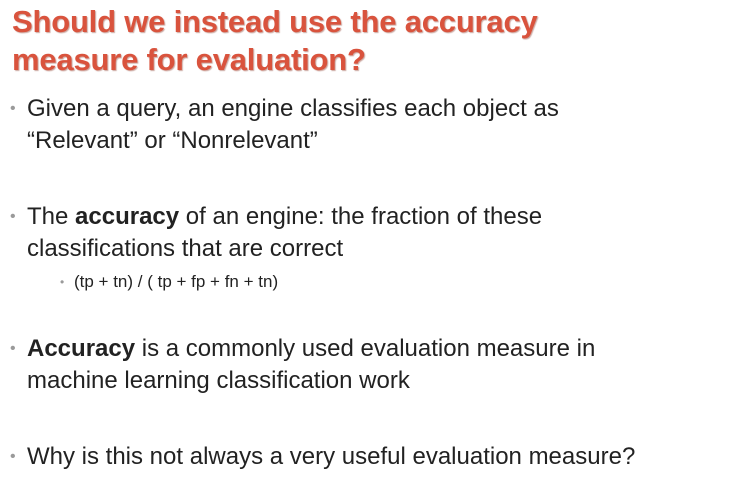  I want to click on bullet-text-pre: The, so click(51, 216).